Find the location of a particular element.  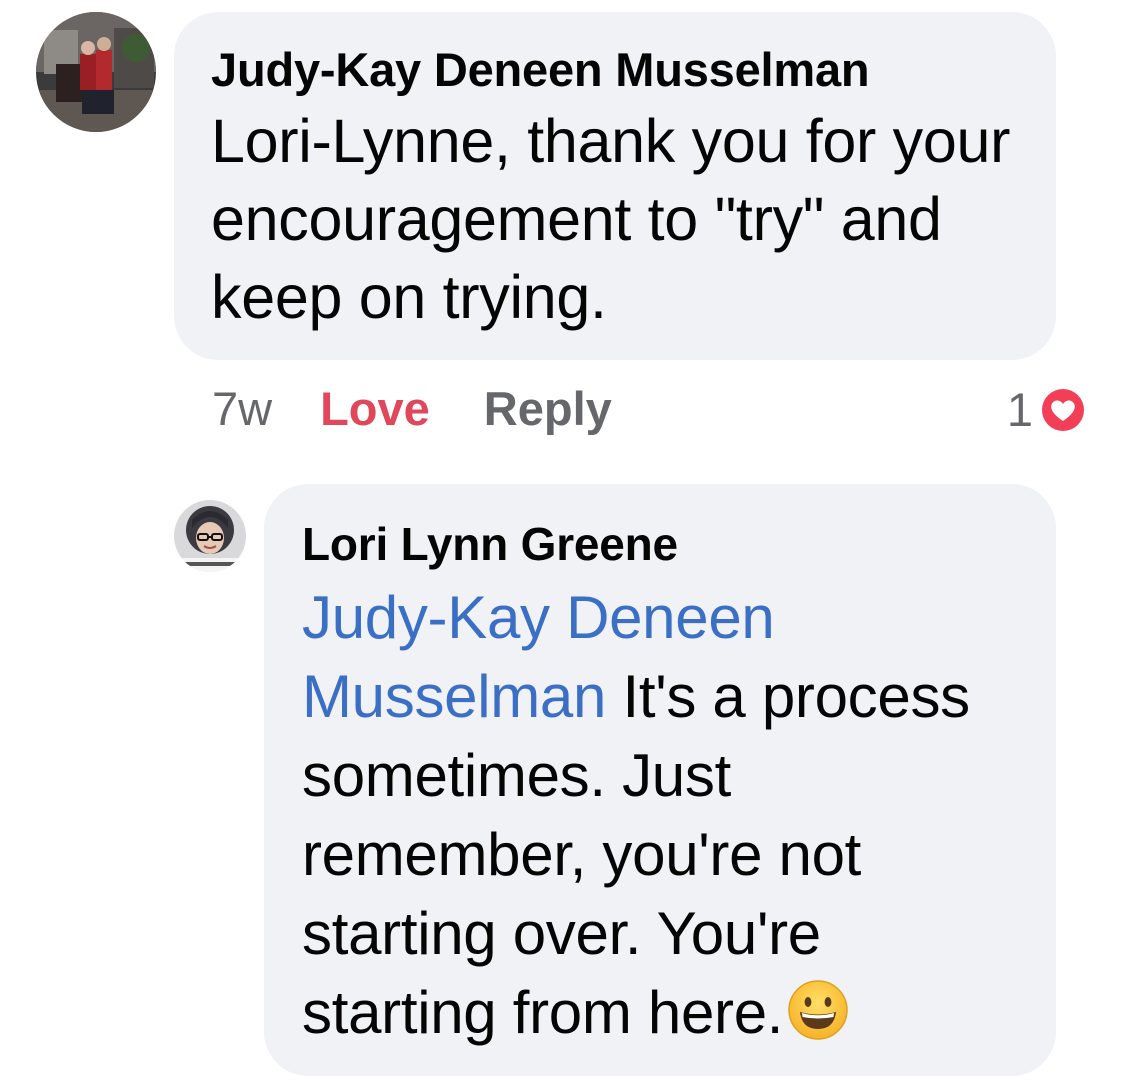

avatar-lori-lynn is located at coordinates (210, 536).